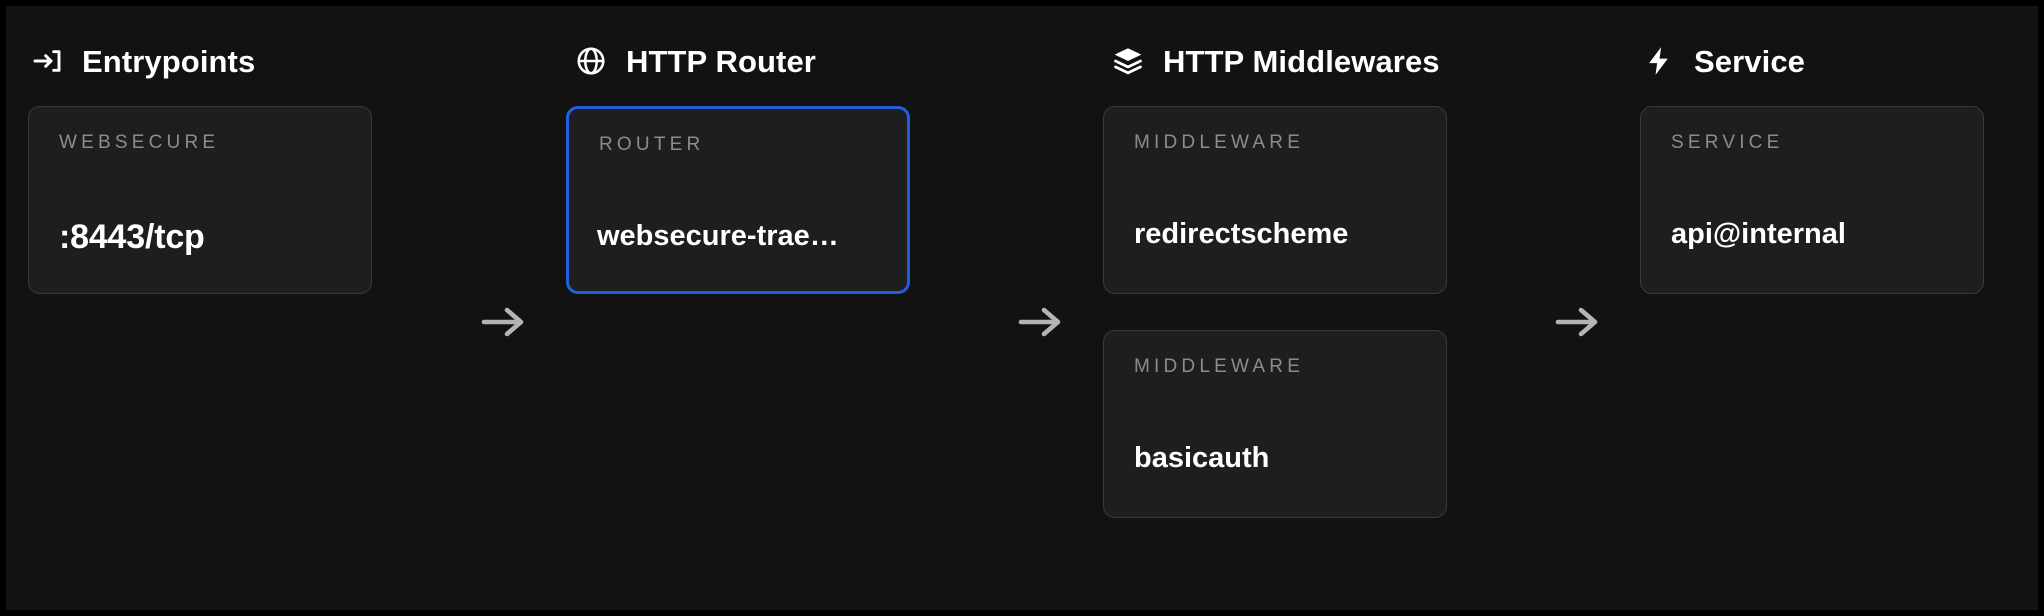 The image size is (2044, 616). I want to click on lightning-bolt-icon, so click(1659, 61).